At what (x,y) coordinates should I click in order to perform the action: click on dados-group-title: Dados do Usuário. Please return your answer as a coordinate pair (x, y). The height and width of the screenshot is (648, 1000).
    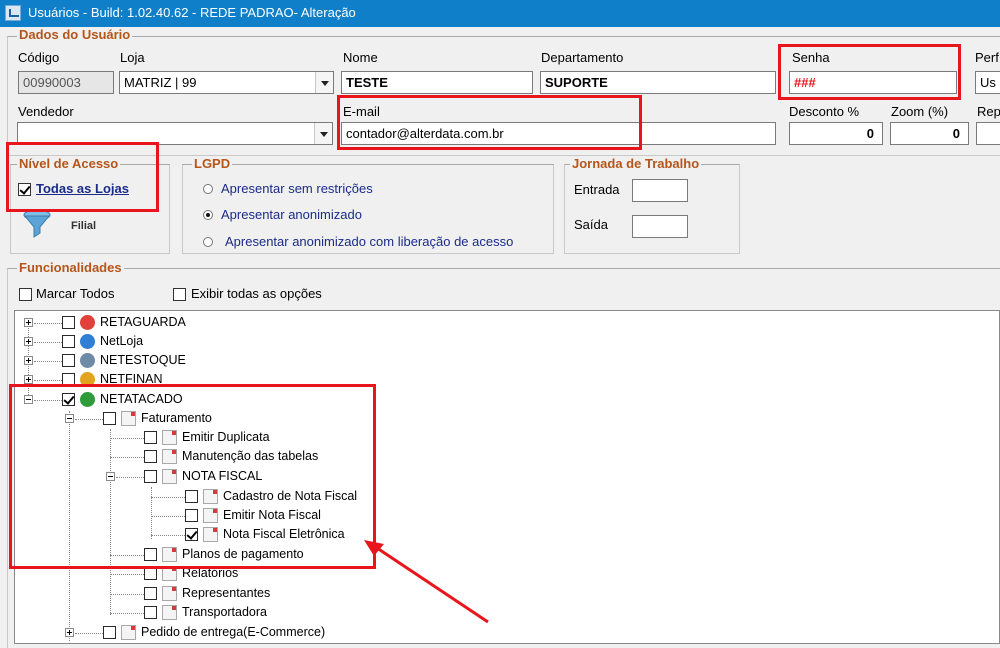
    Looking at the image, I should click on (75, 34).